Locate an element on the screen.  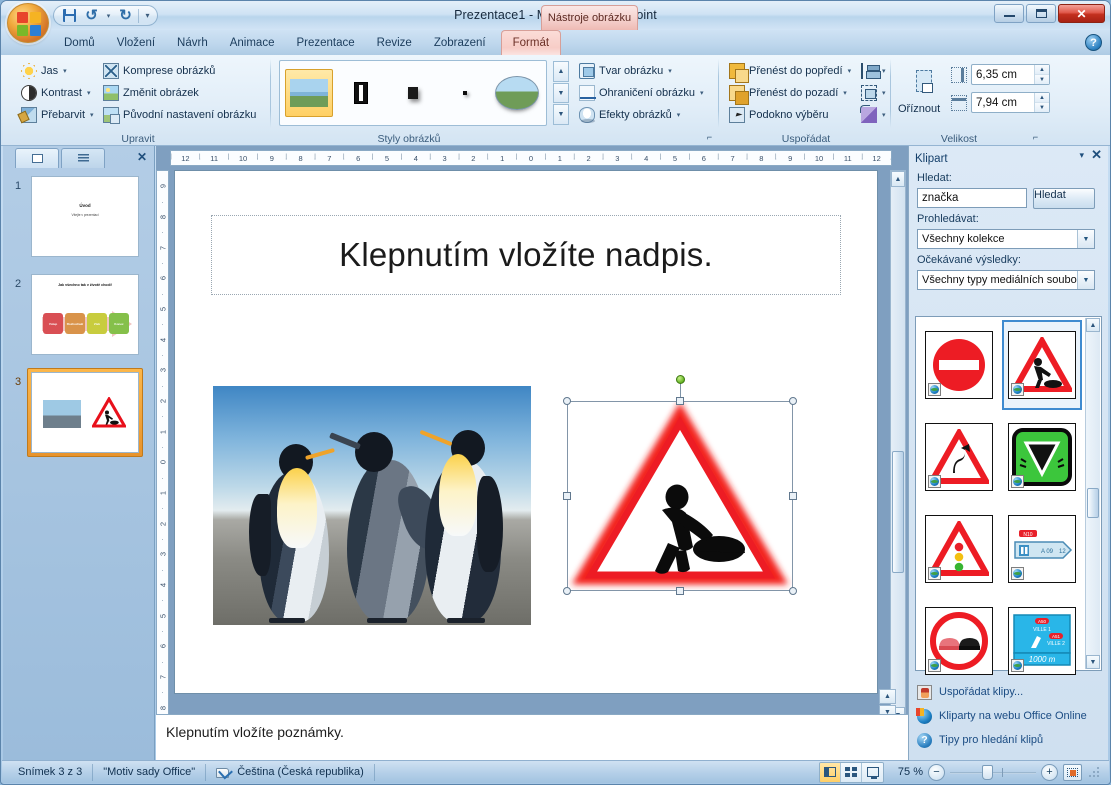
search-button: Hledat is located at coordinates (1064, 198).